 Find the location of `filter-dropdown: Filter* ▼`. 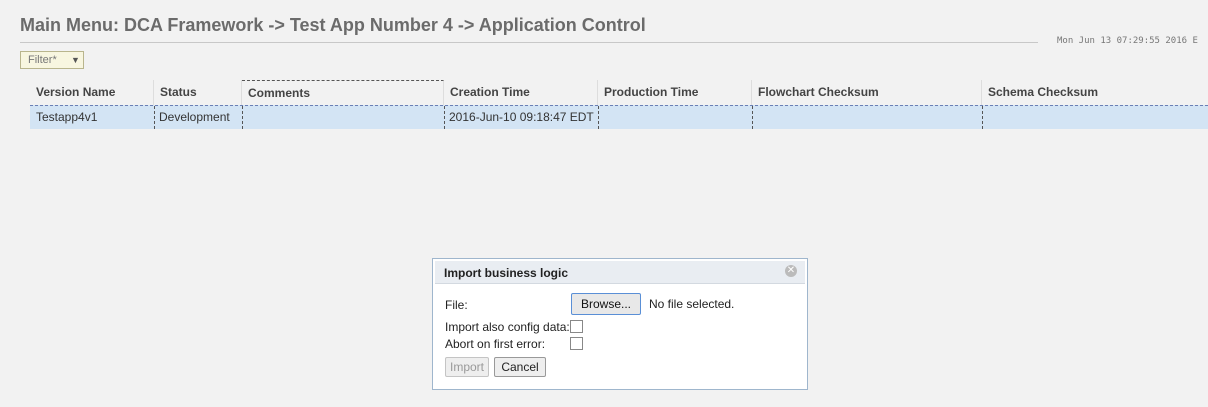

filter-dropdown: Filter* ▼ is located at coordinates (52, 60).